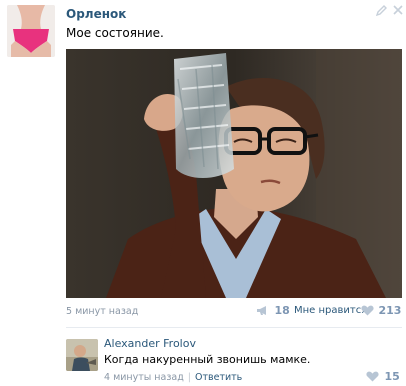 The width and height of the screenshot is (406, 386). Describe the element at coordinates (31, 31) in the screenshot. I see `author-avatar` at that location.